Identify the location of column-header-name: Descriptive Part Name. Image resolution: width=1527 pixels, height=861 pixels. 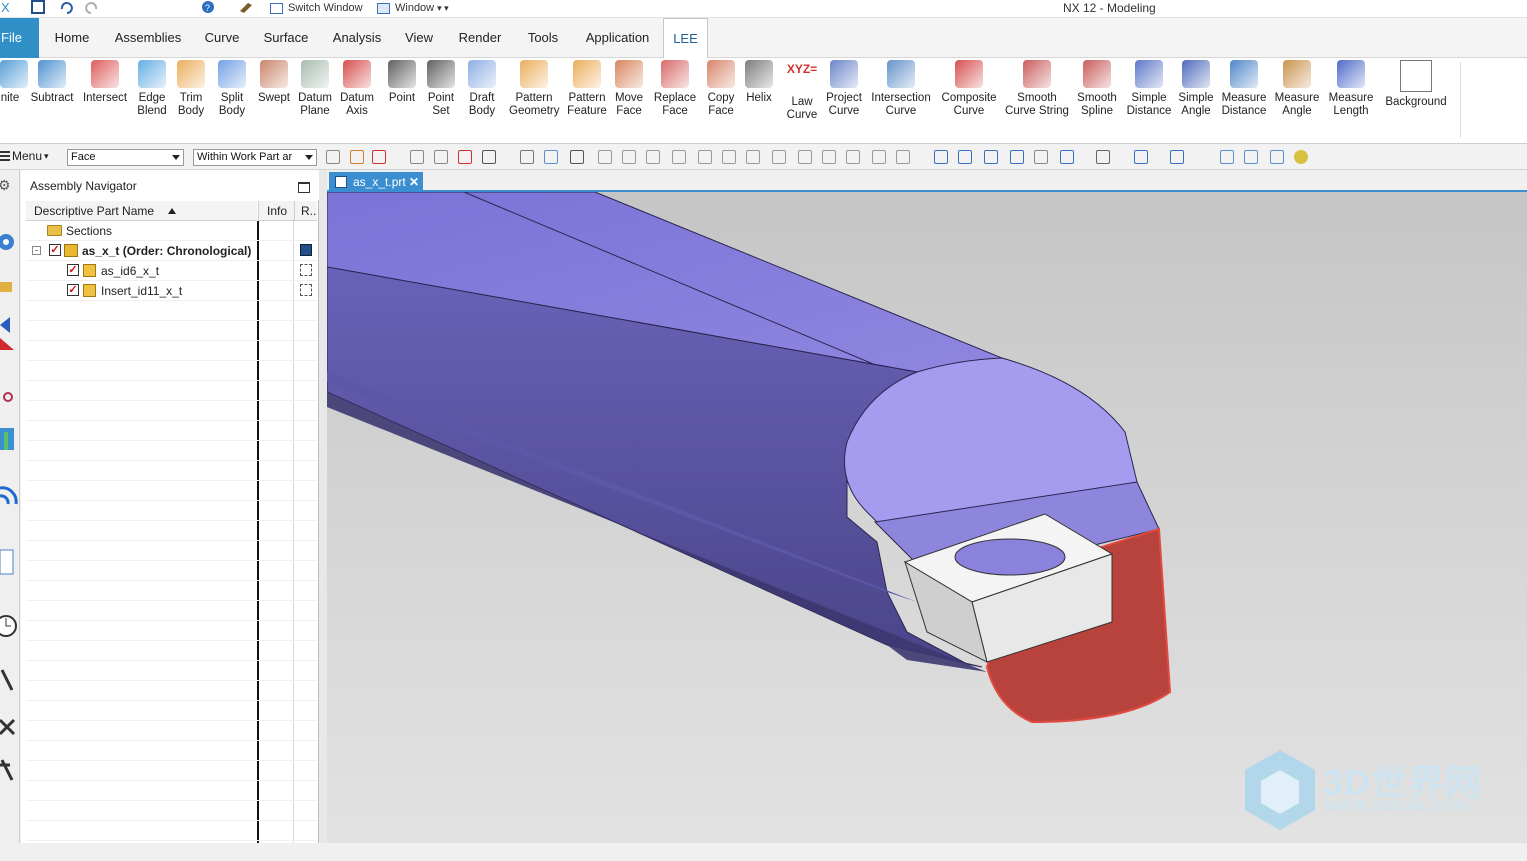
(141, 211).